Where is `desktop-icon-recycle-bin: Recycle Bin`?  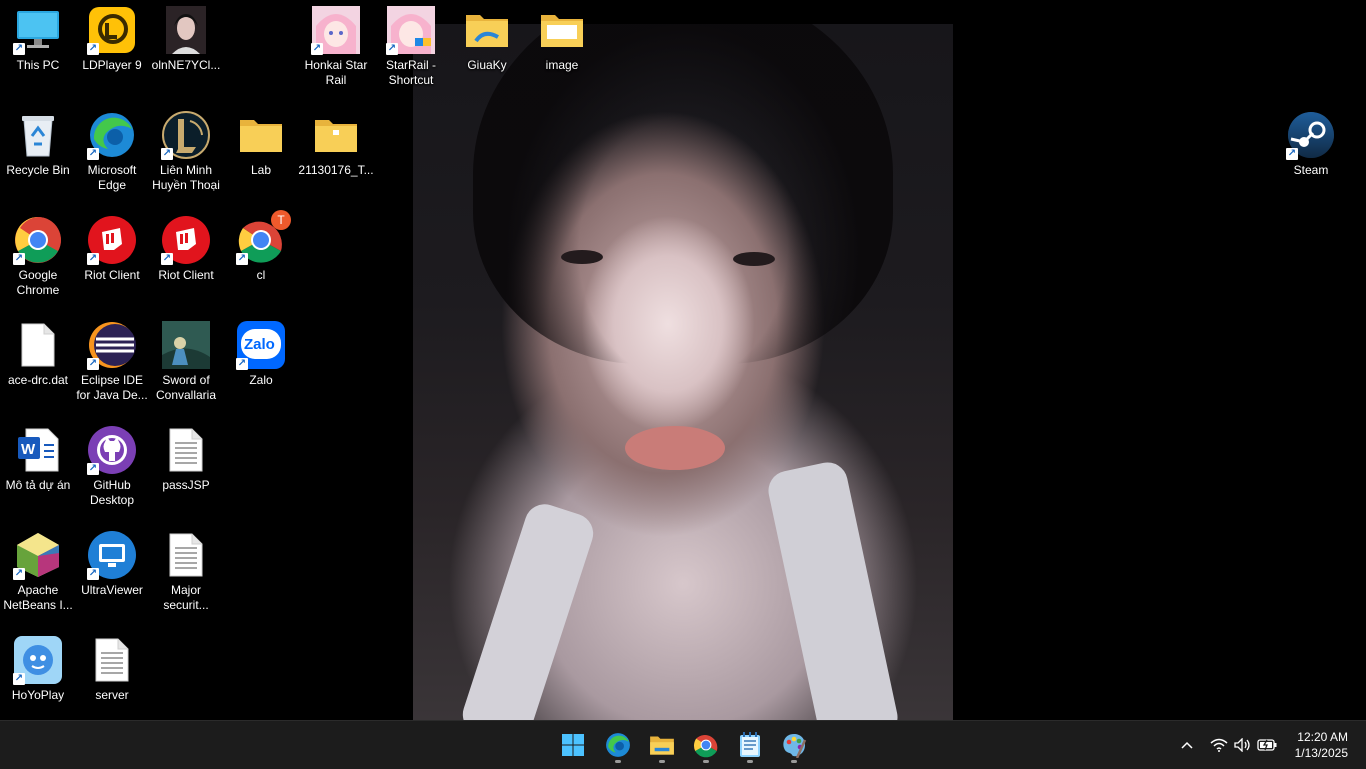 desktop-icon-recycle-bin: Recycle Bin is located at coordinates (38, 155).